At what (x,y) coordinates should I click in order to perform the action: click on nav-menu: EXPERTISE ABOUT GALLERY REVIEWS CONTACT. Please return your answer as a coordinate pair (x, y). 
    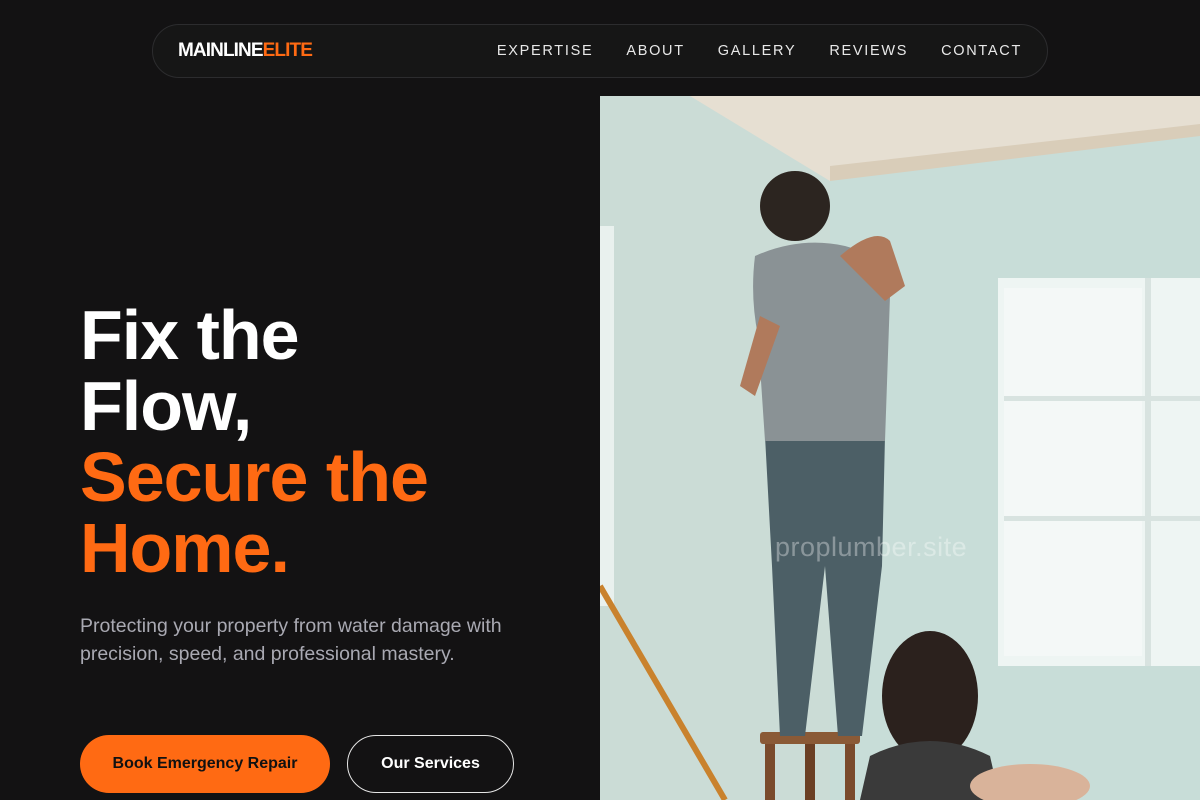
    Looking at the image, I should click on (743, 51).